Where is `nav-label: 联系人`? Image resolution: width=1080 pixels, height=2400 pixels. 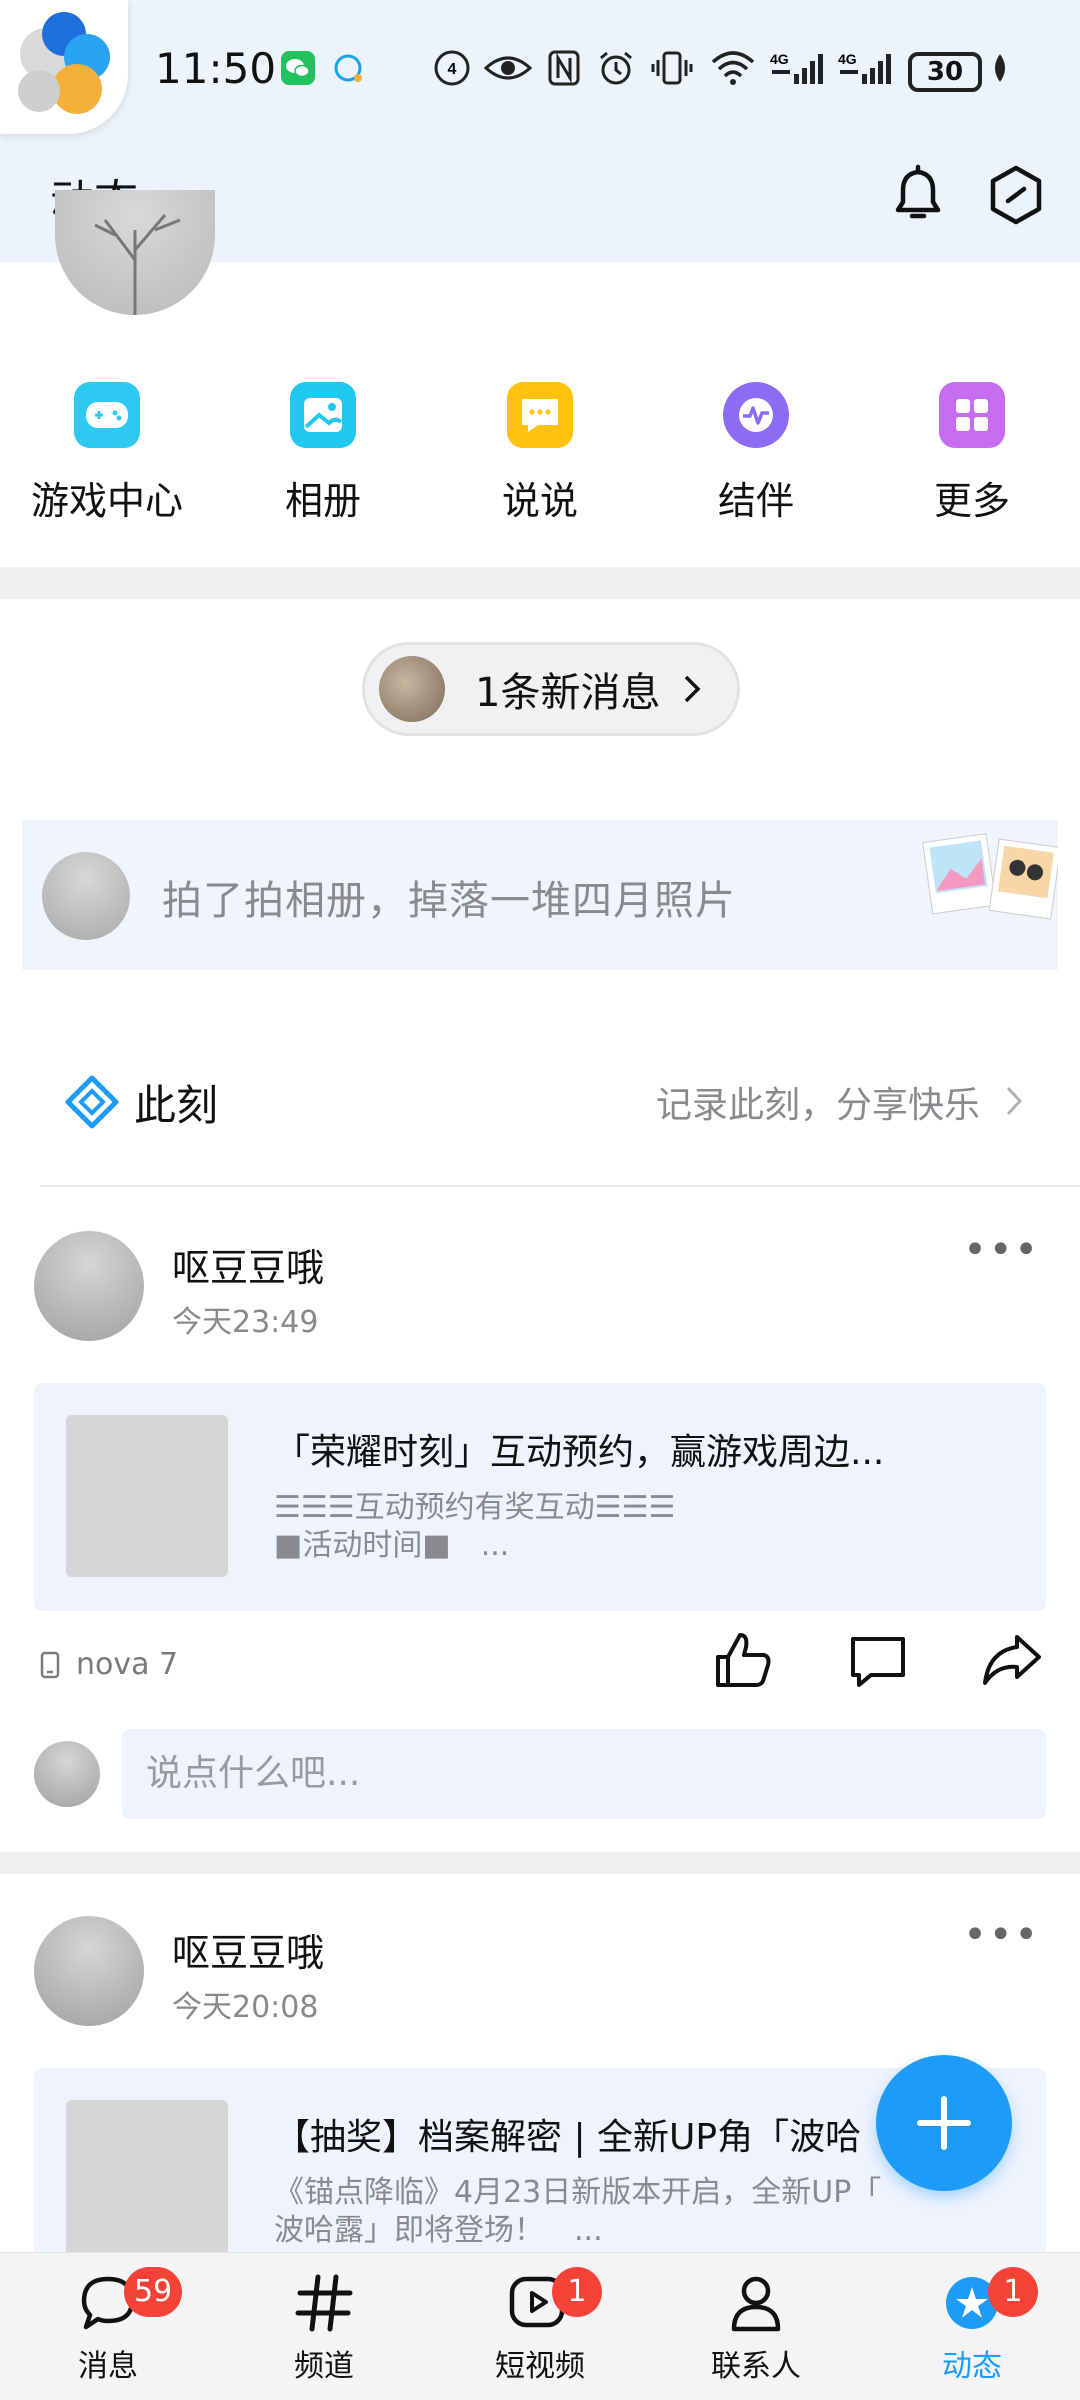 nav-label: 联系人 is located at coordinates (756, 2366).